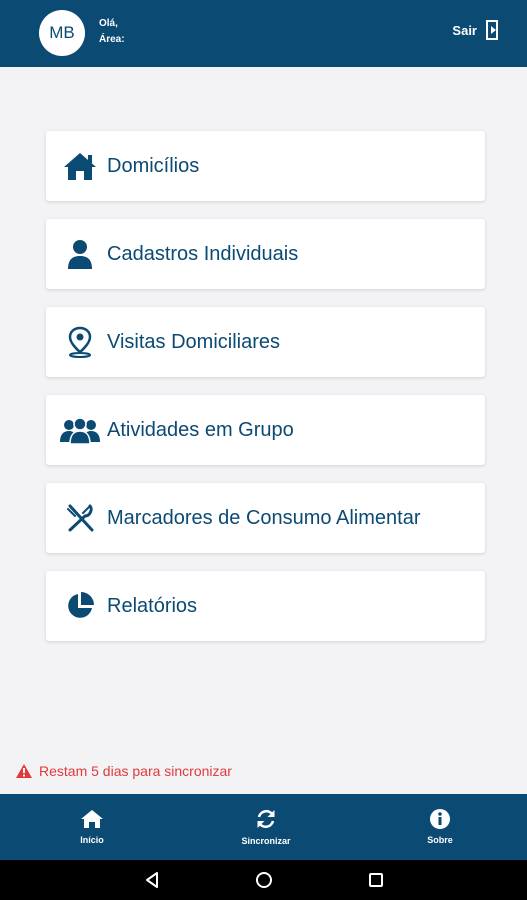 Image resolution: width=527 pixels, height=900 pixels. What do you see at coordinates (153, 165) in the screenshot?
I see `menu-item-label: Domicílios` at bounding box center [153, 165].